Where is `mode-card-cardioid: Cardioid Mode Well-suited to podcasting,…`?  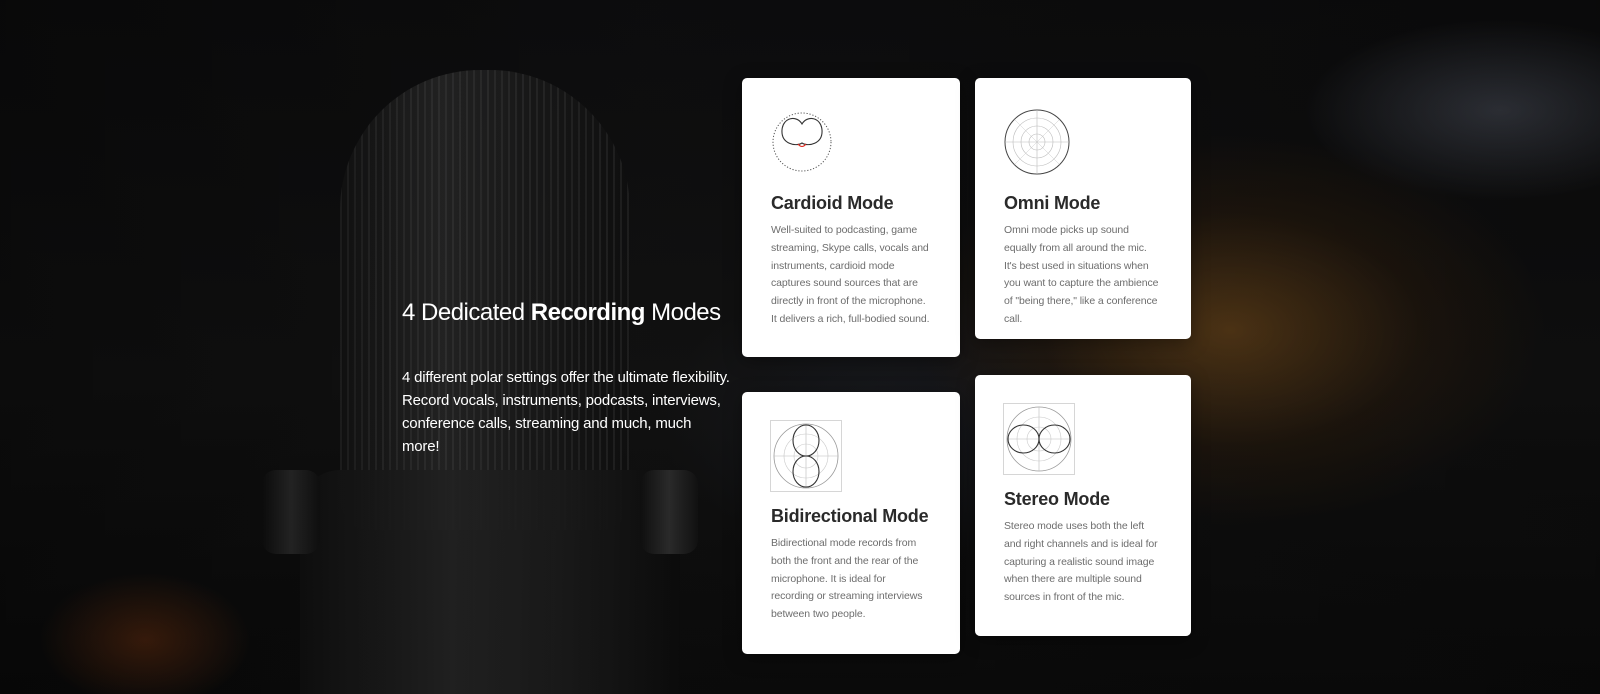
mode-card-cardioid: Cardioid Mode Well-suited to podcasting,… is located at coordinates (851, 217).